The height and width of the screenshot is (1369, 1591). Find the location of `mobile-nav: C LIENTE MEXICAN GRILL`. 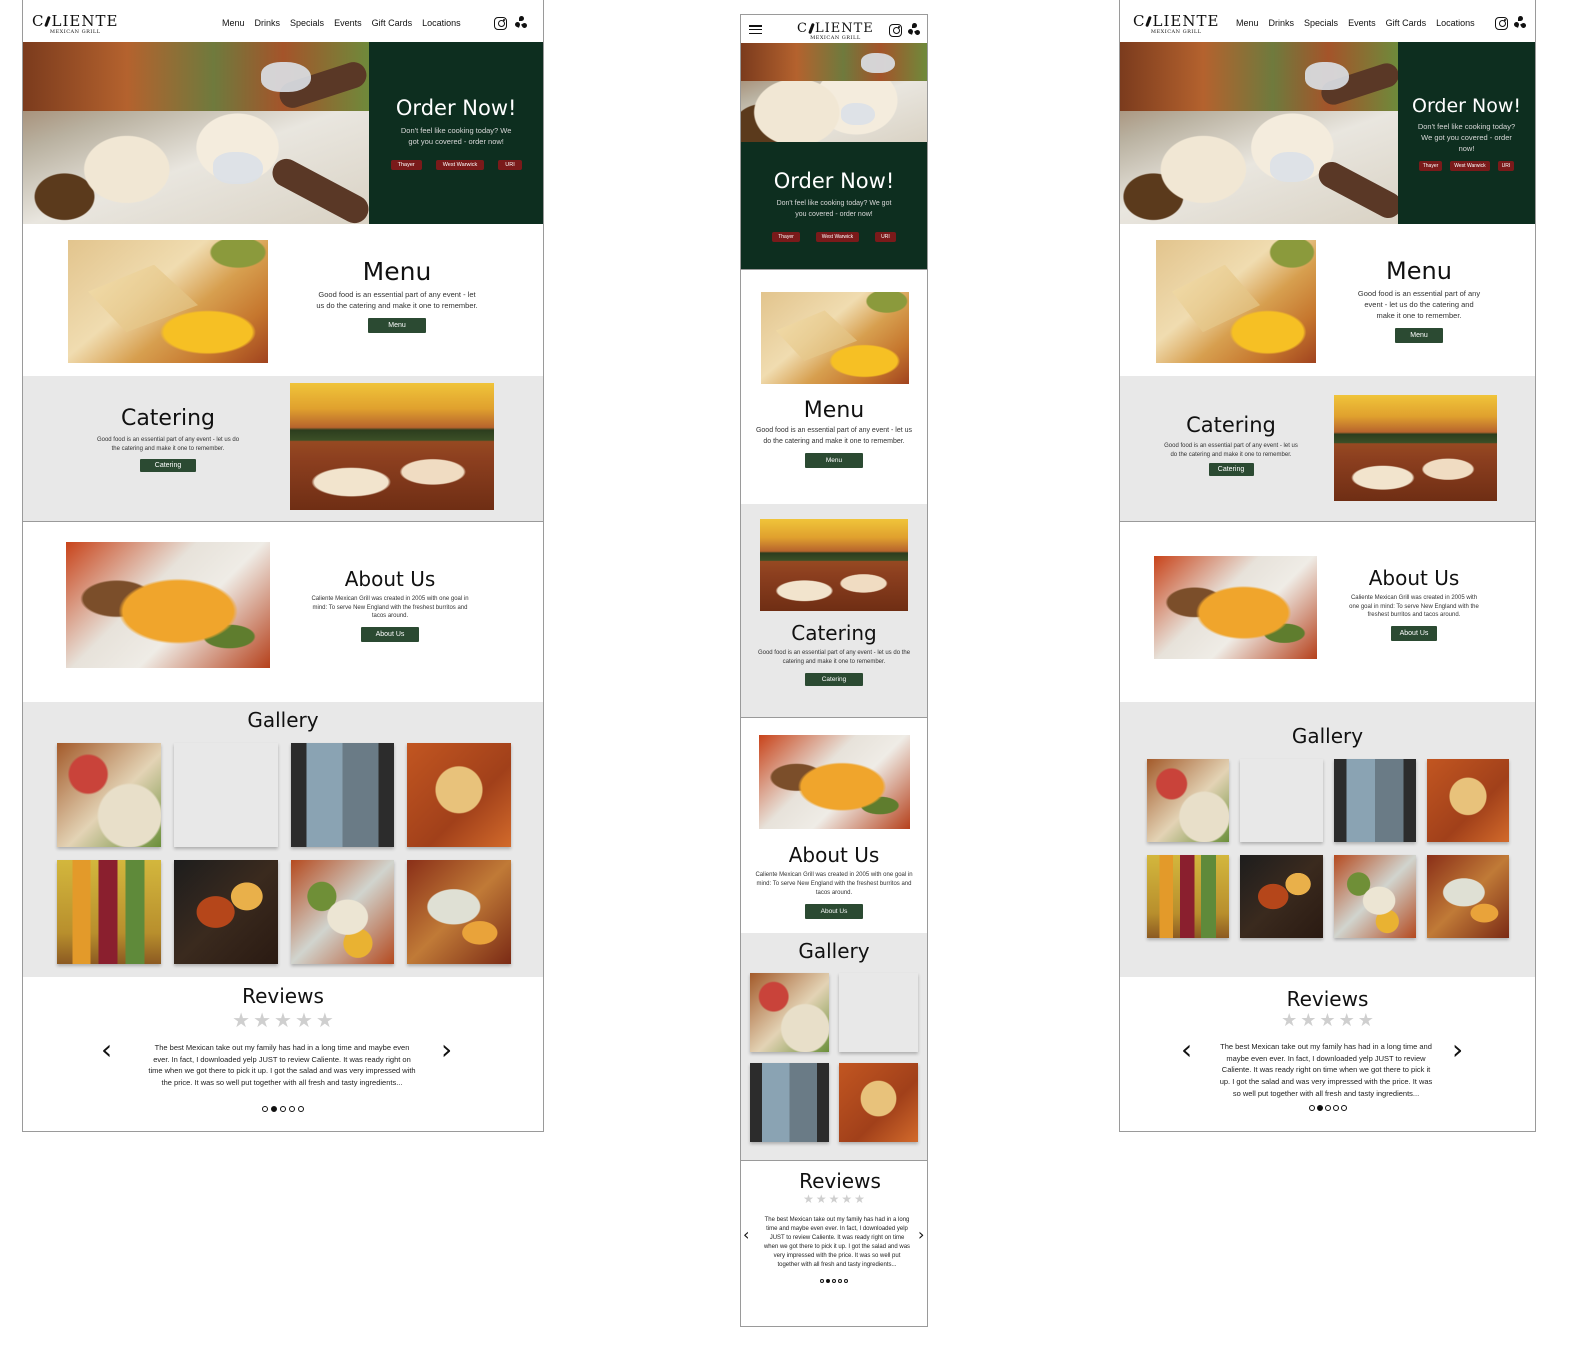

mobile-nav: C LIENTE MEXICAN GRILL is located at coordinates (834, 29).